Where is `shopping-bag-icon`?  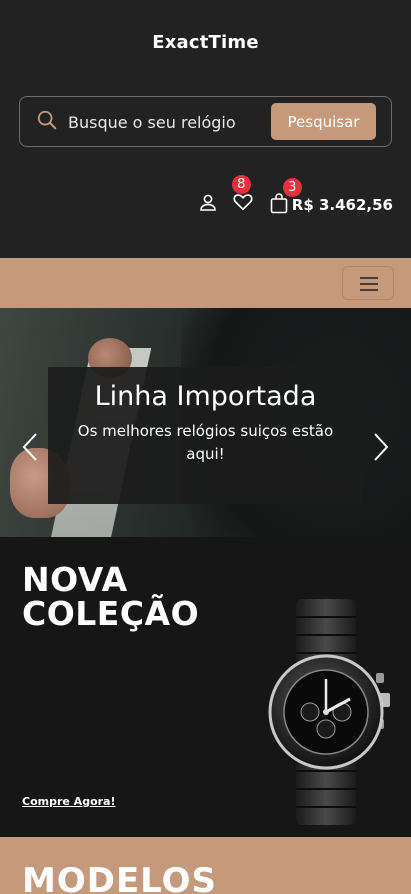 shopping-bag-icon is located at coordinates (279, 203).